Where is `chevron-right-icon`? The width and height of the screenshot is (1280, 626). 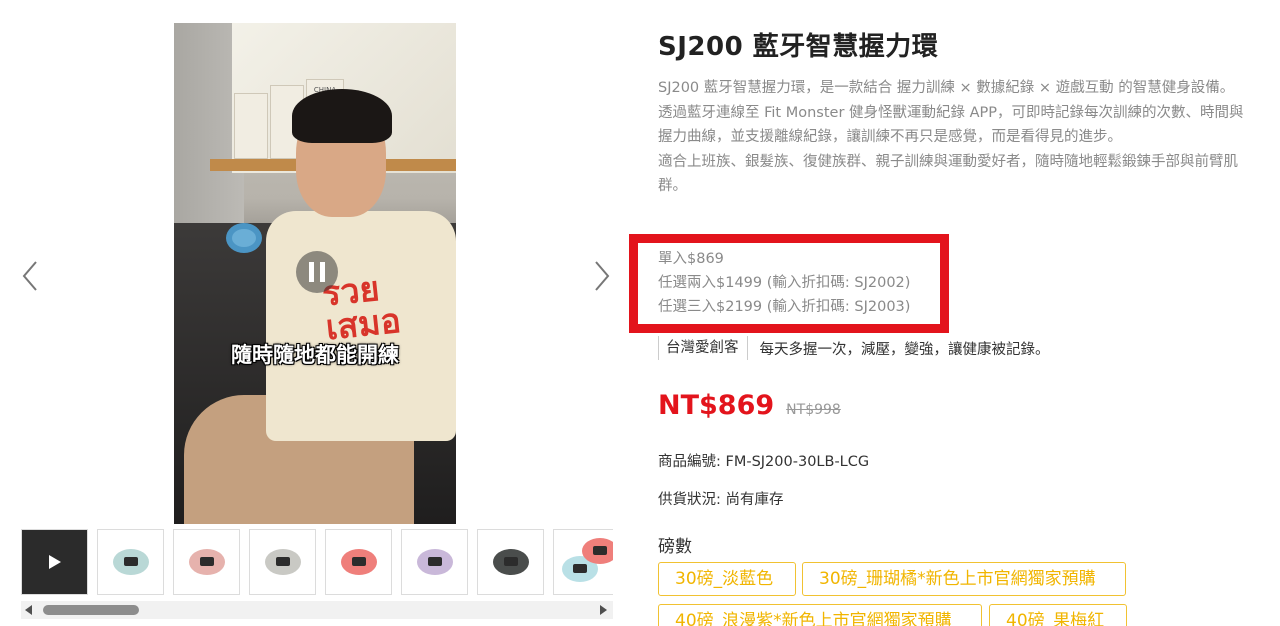 chevron-right-icon is located at coordinates (602, 276).